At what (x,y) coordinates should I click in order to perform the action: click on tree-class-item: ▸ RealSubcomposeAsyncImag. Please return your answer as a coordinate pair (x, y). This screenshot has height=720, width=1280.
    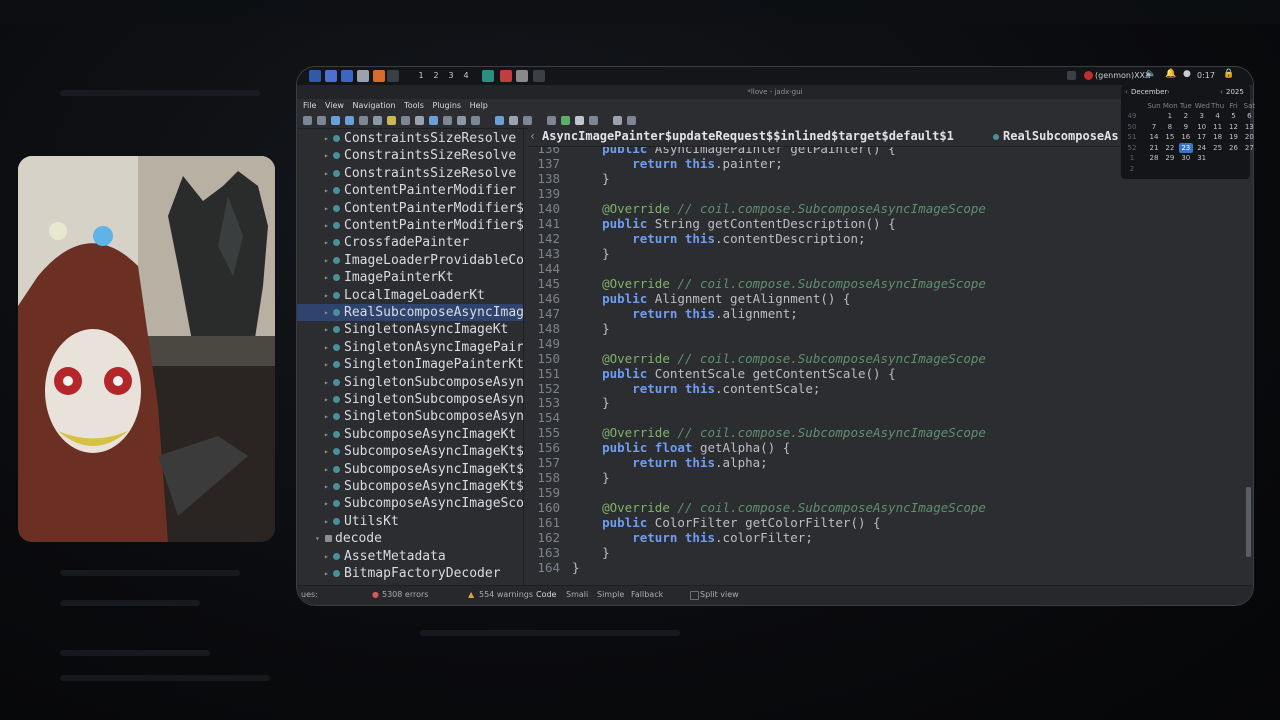
    Looking at the image, I should click on (410, 312).